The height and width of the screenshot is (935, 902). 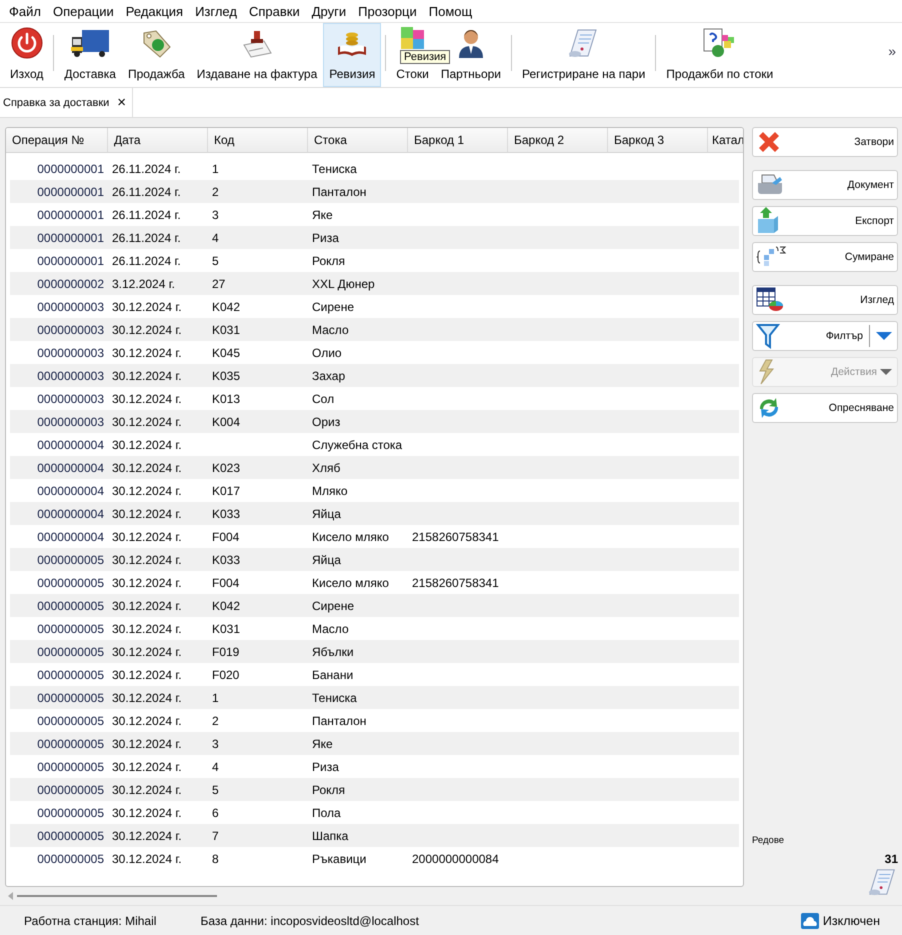 What do you see at coordinates (155, 11) in the screenshot?
I see `menu-item: Редакция` at bounding box center [155, 11].